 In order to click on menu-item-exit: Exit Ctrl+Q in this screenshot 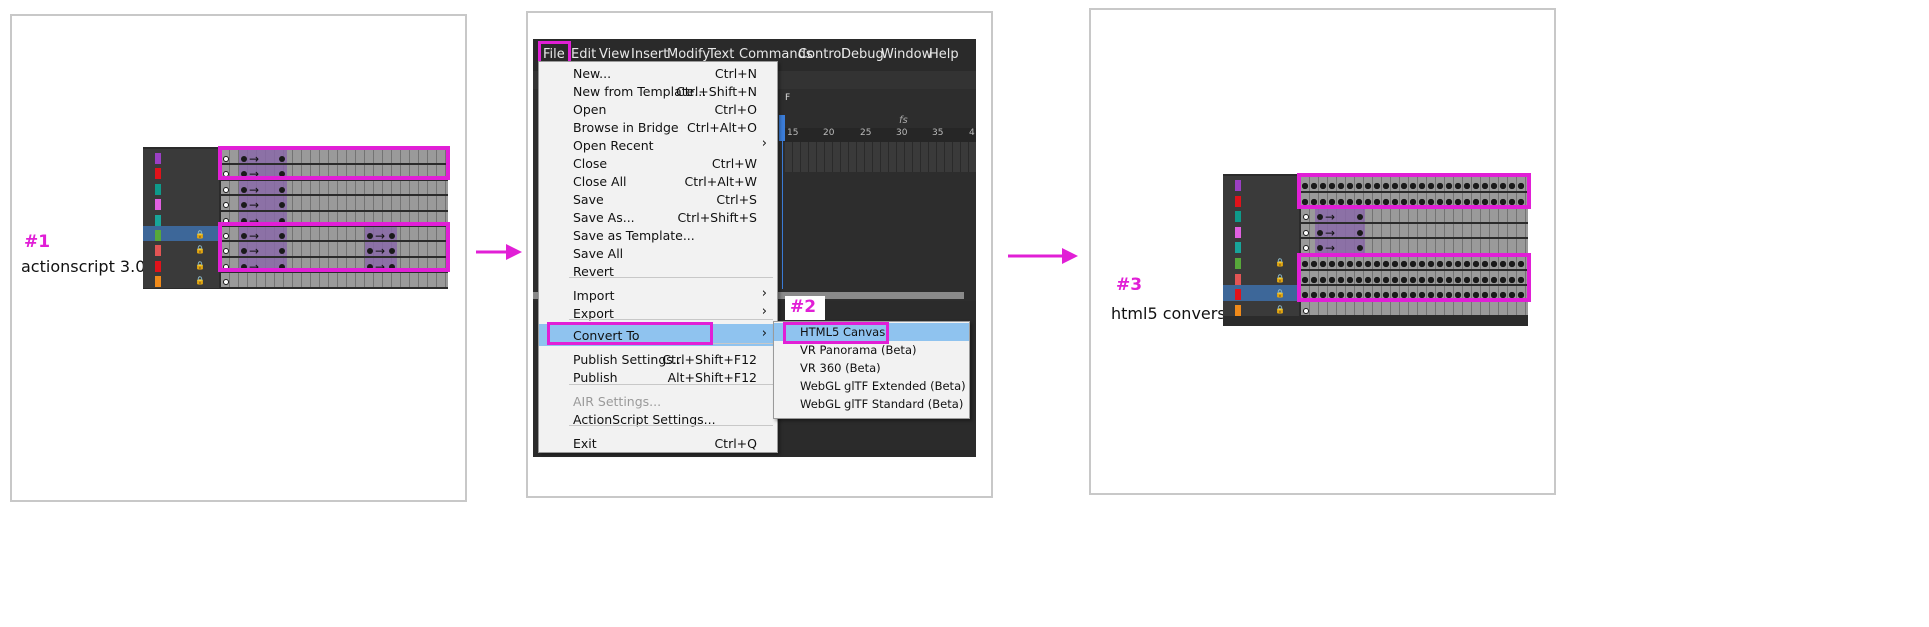, I will do `click(658, 443)`.